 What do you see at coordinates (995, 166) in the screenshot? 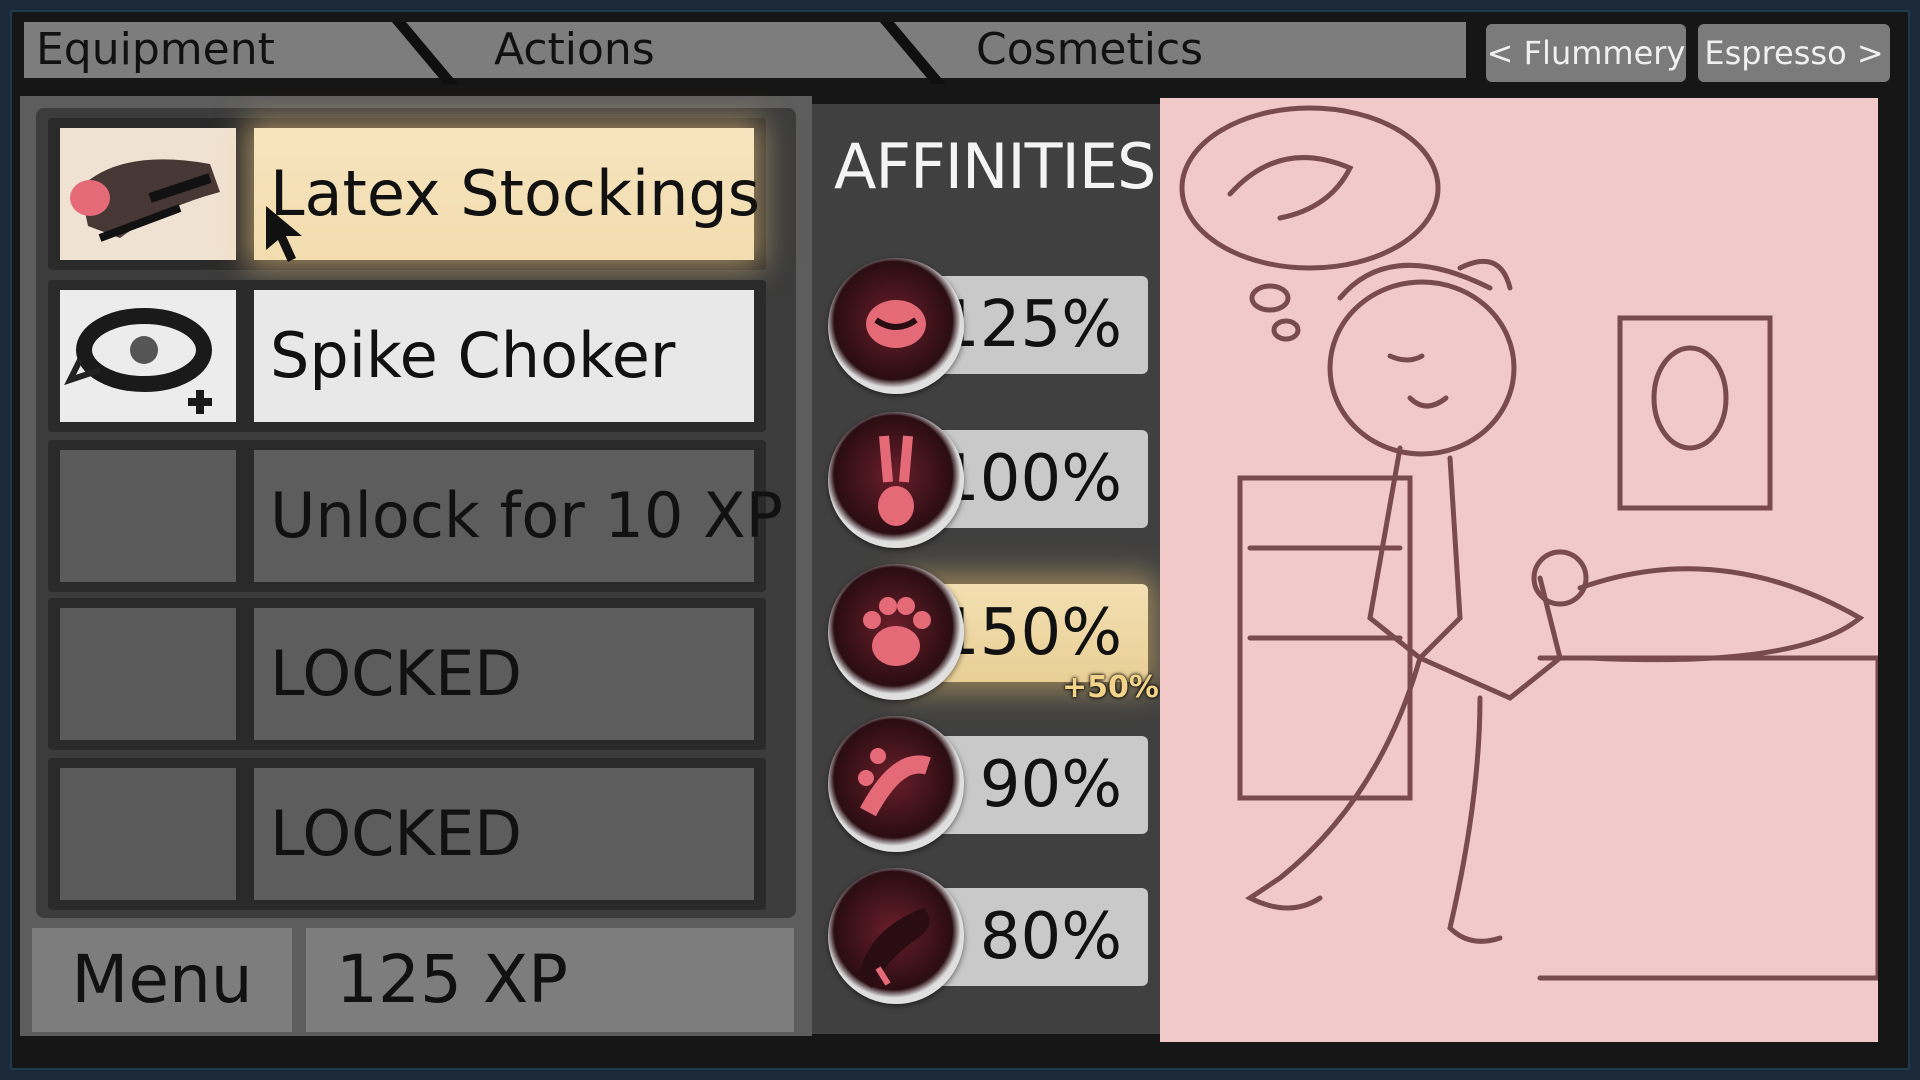
I see `affinities-title: AFFINITIES` at bounding box center [995, 166].